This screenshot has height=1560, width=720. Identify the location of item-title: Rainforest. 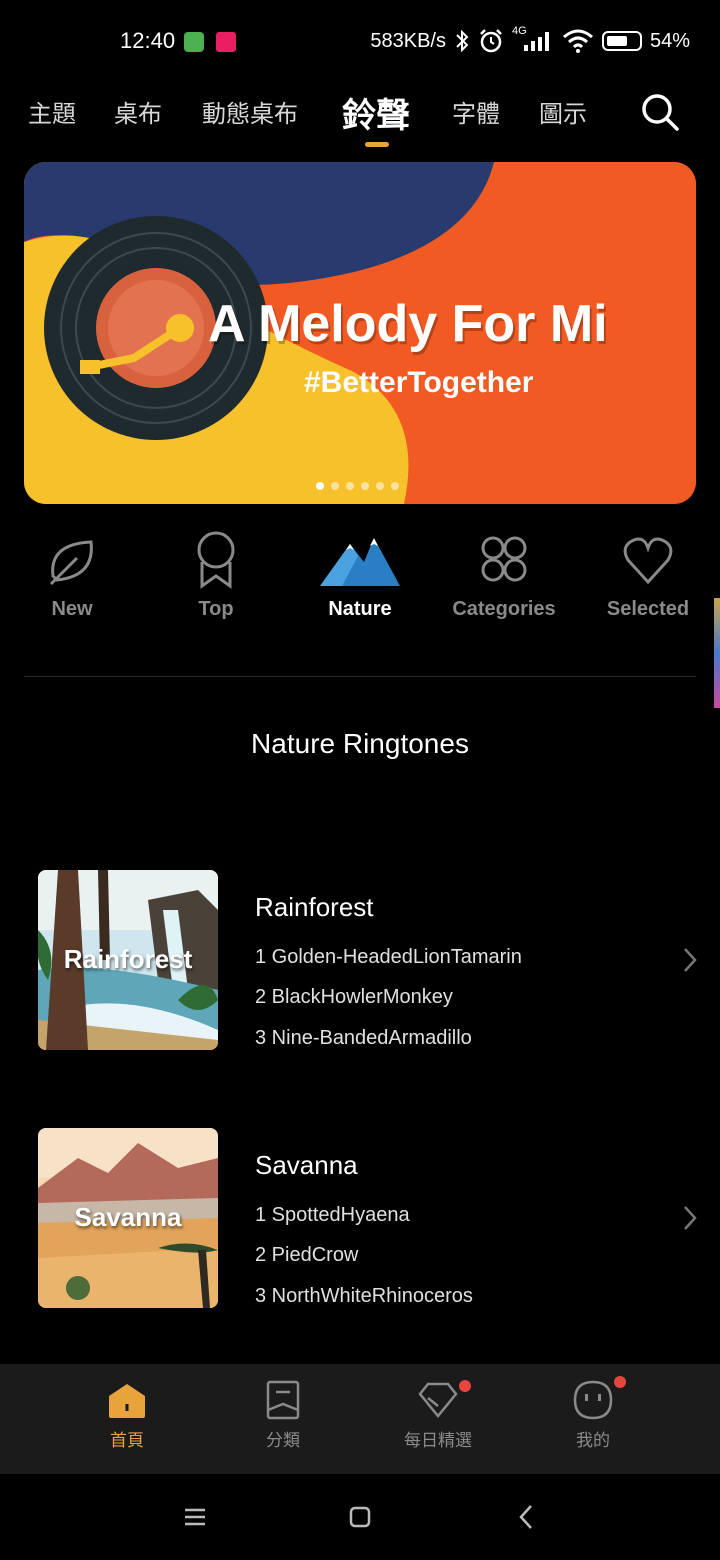
(314, 907).